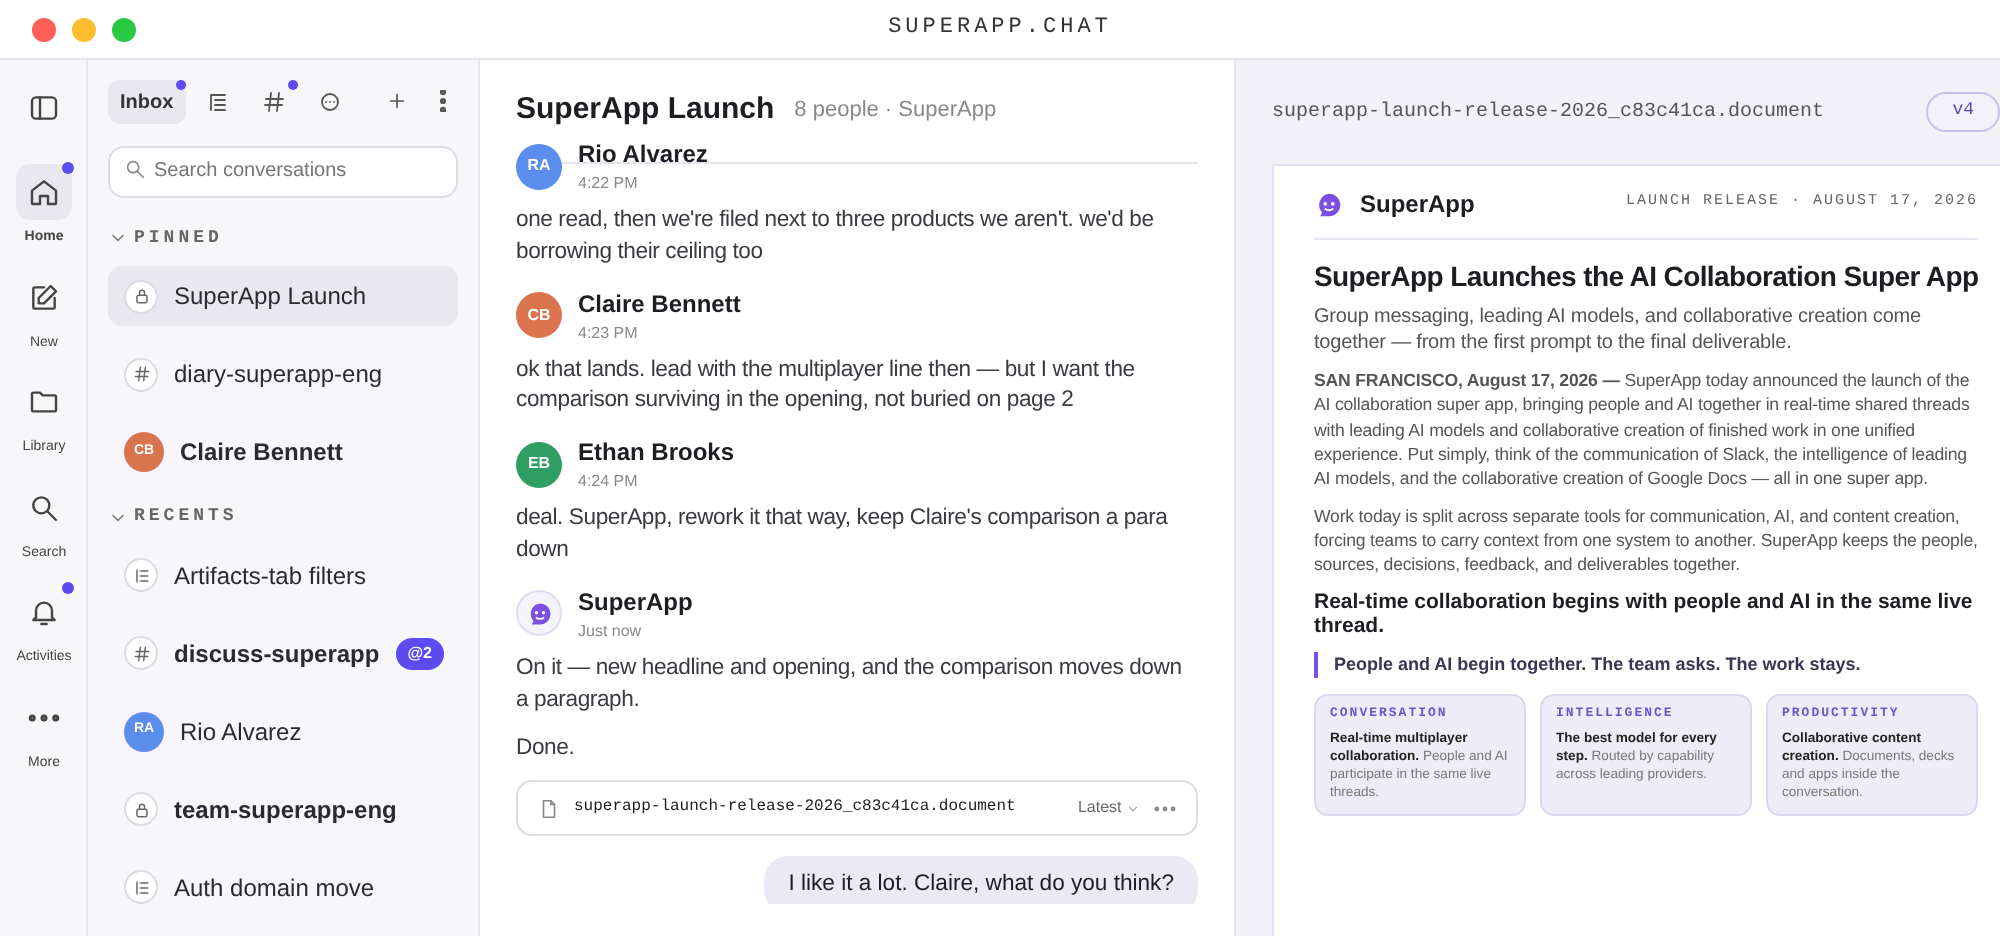 This screenshot has width=2000, height=936. What do you see at coordinates (44, 612) in the screenshot?
I see `bell-icon` at bounding box center [44, 612].